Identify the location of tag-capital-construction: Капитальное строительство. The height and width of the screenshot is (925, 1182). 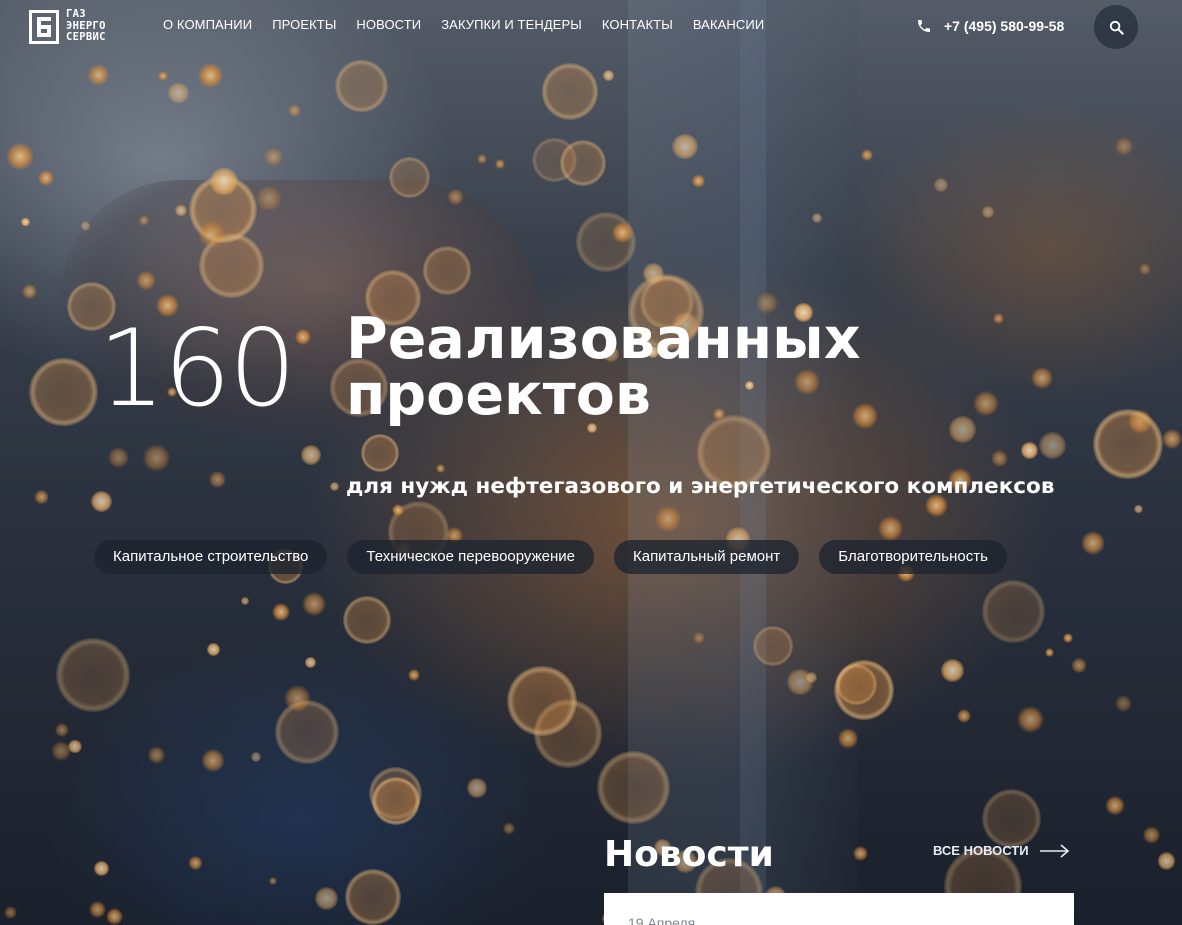
(211, 557).